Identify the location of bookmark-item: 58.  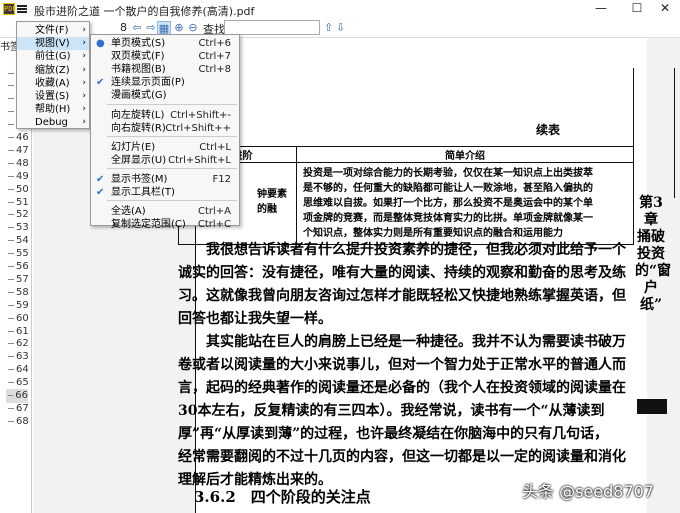
(18, 292).